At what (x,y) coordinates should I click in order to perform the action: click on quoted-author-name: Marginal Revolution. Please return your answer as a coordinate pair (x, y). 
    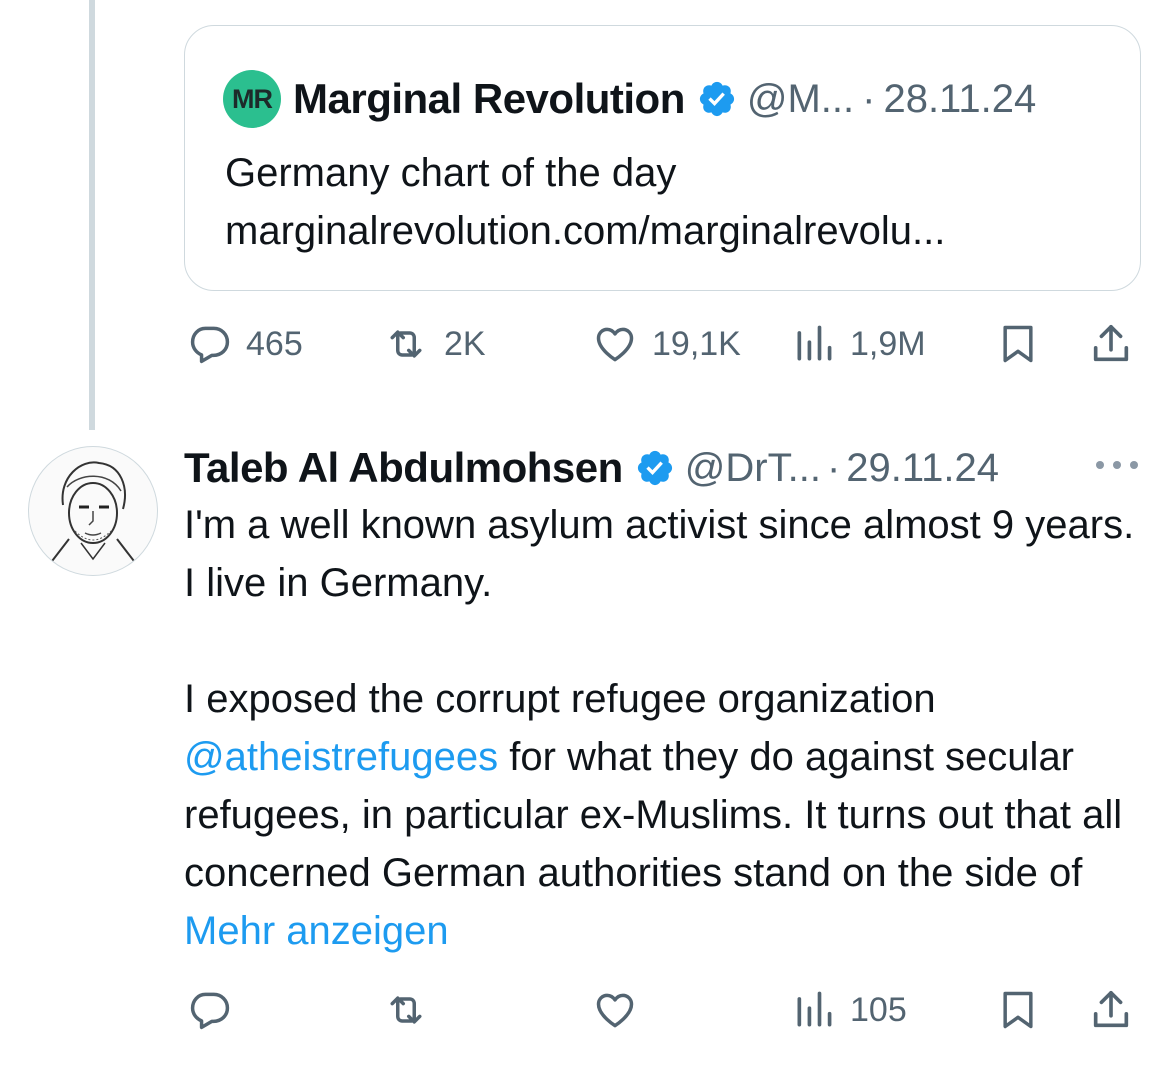
    Looking at the image, I should click on (489, 99).